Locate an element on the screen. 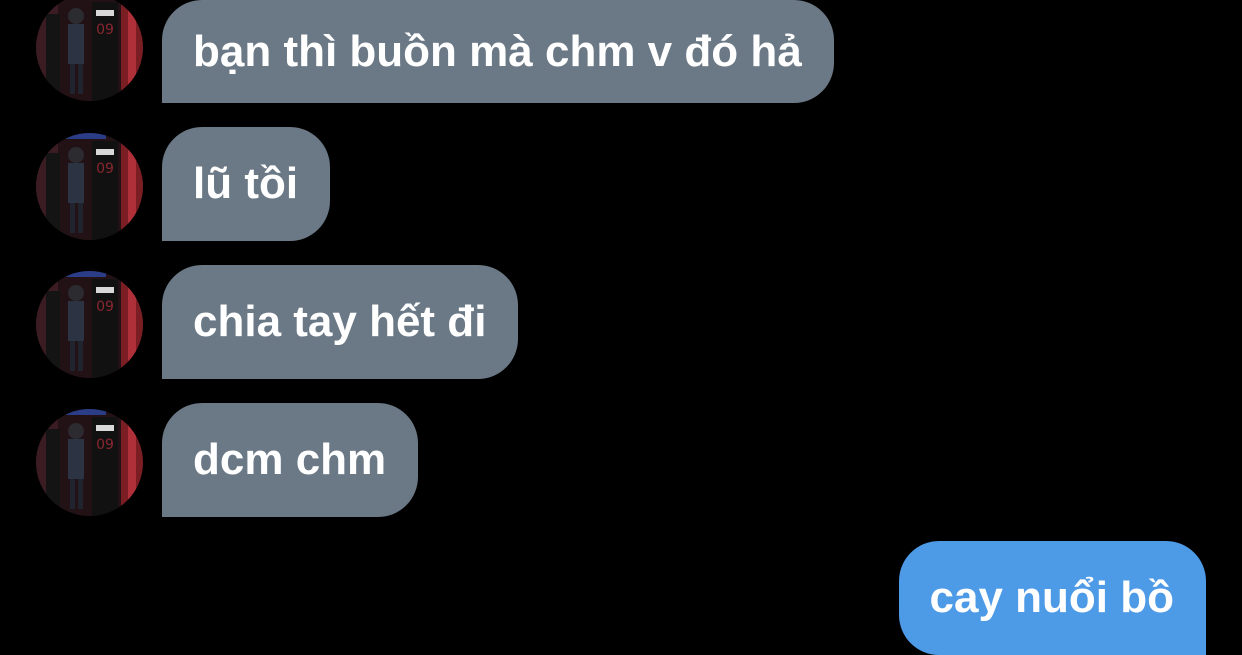 This screenshot has height=655, width=1242. message-bubble-outgoing: cay nuổi bồ is located at coordinates (1052, 598).